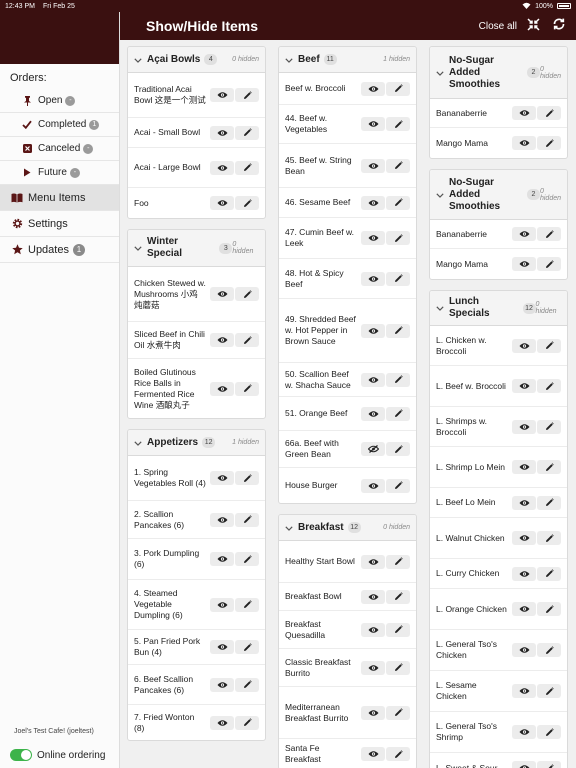  I want to click on category-header: Winter Special 3 0 hidden, so click(196, 248).